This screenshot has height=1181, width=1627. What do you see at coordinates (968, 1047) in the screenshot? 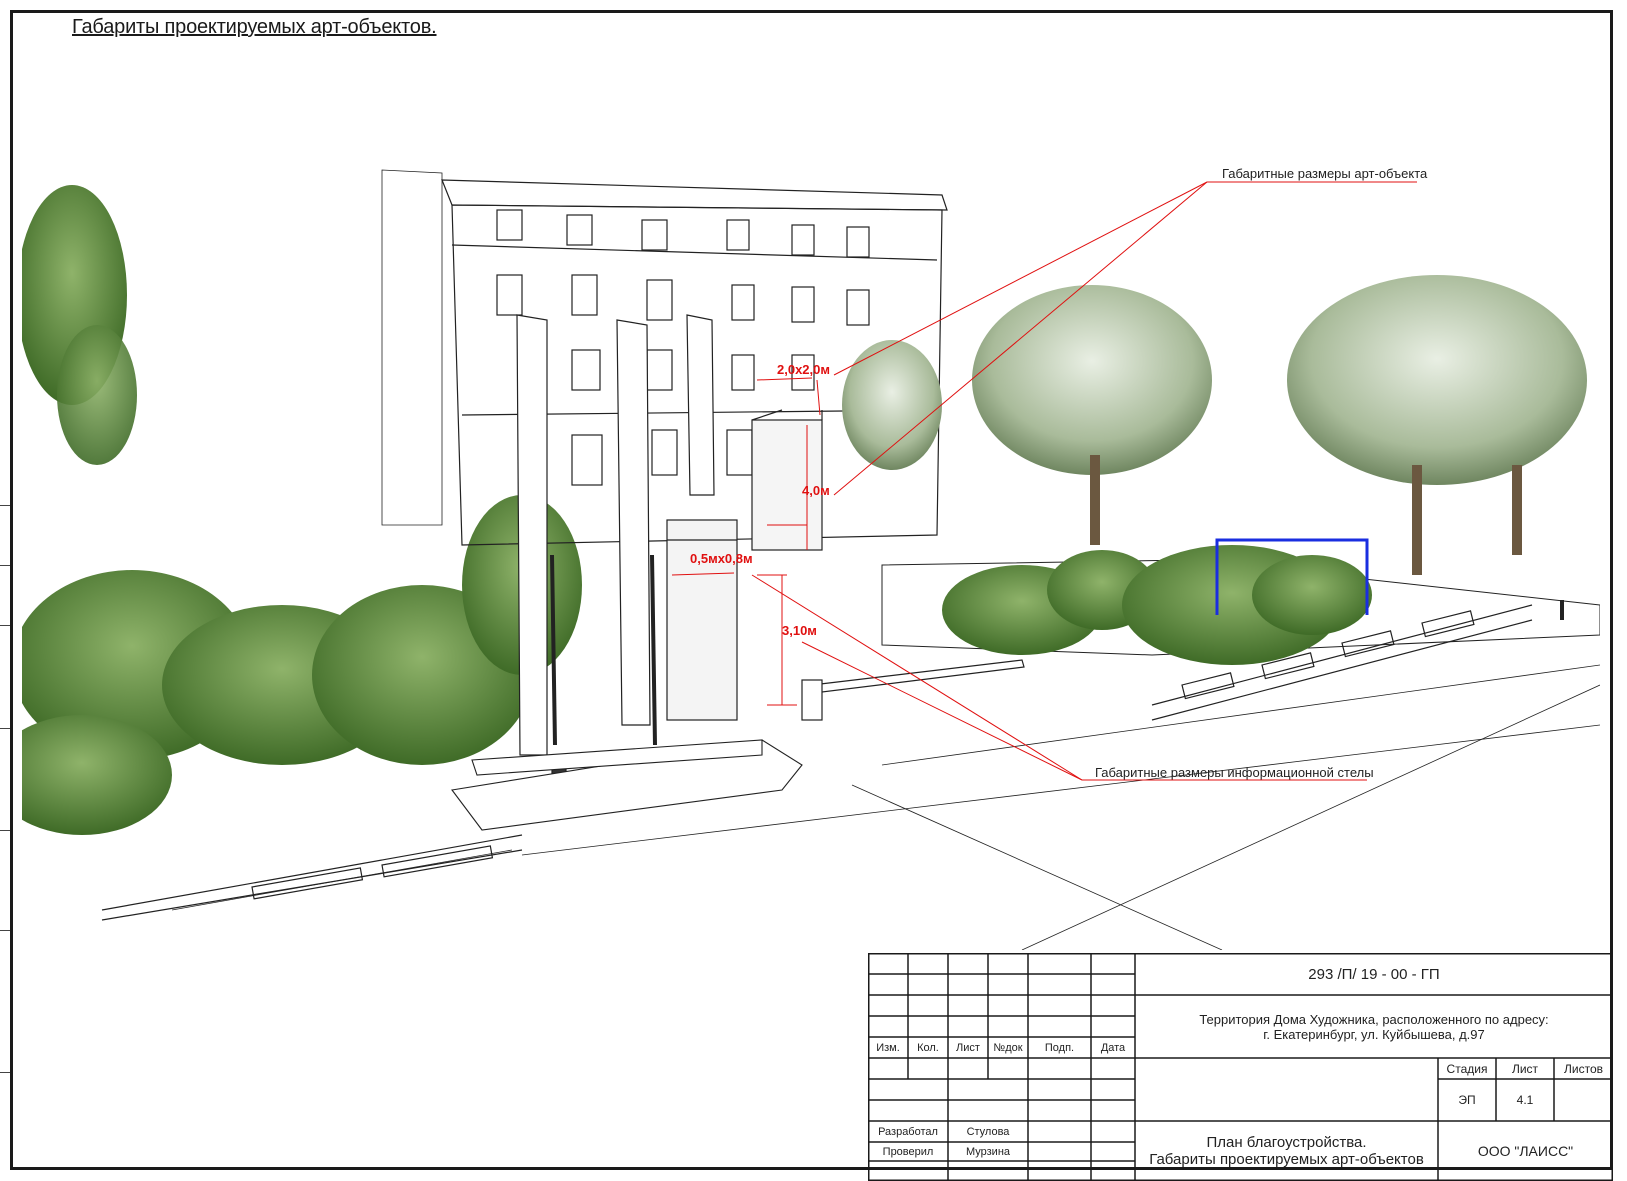
I see `header-list: Лист` at bounding box center [968, 1047].